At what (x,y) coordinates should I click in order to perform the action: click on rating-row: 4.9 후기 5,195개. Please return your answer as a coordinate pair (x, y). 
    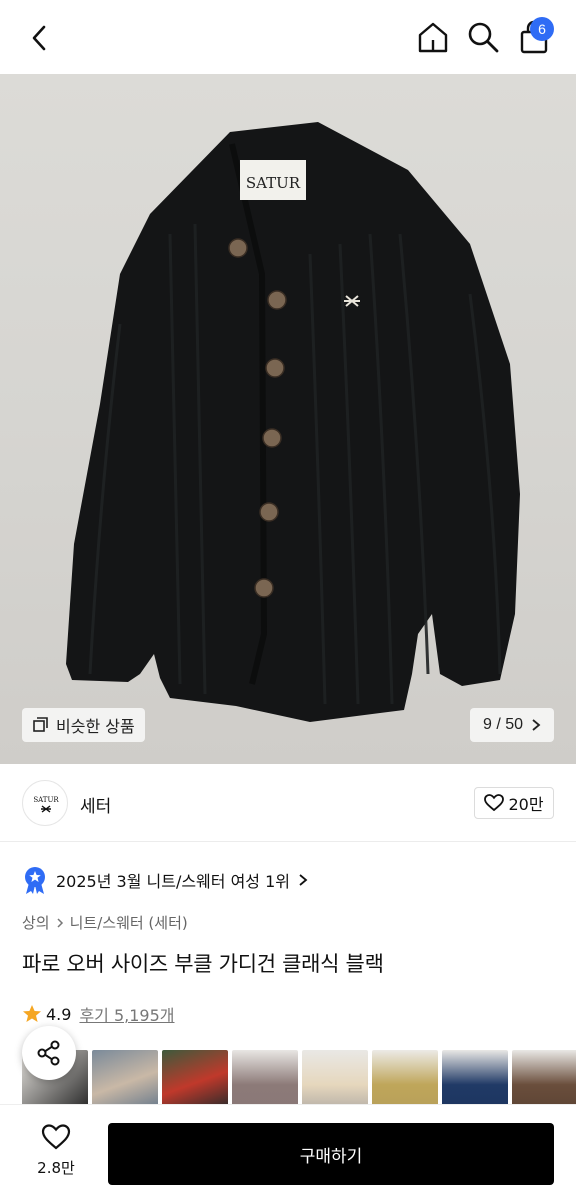
    Looking at the image, I should click on (98, 1014).